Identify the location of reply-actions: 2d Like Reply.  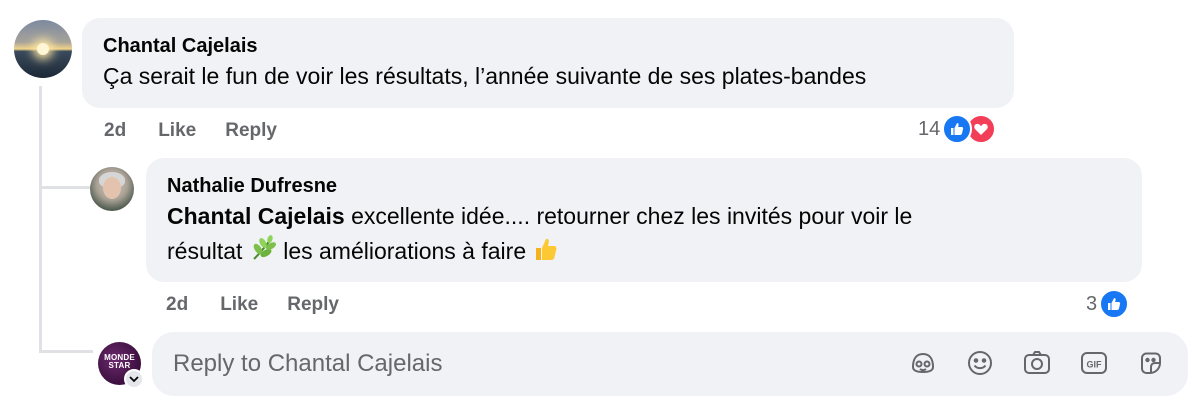
(252, 305).